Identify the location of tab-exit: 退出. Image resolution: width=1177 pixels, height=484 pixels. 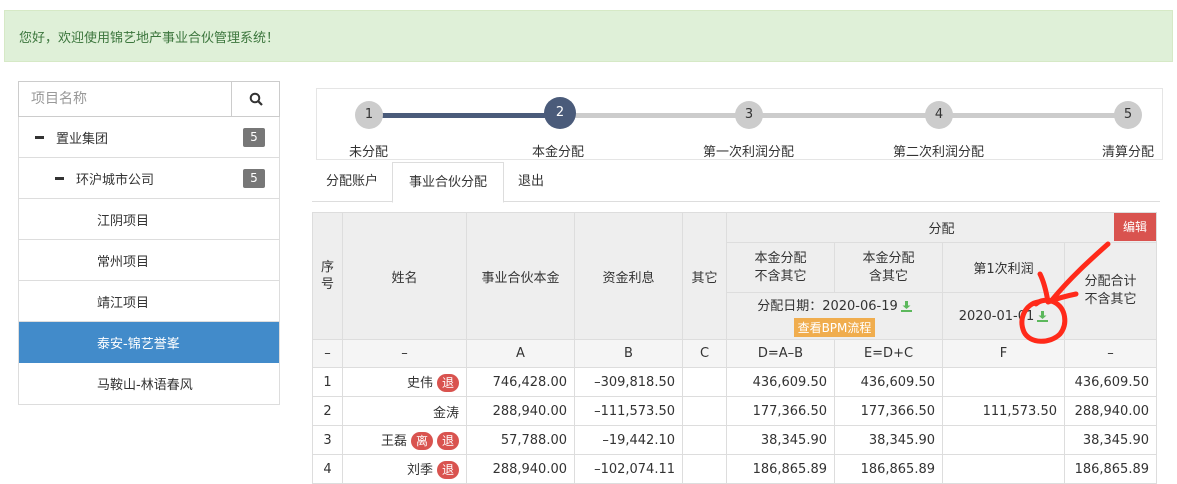
(531, 181).